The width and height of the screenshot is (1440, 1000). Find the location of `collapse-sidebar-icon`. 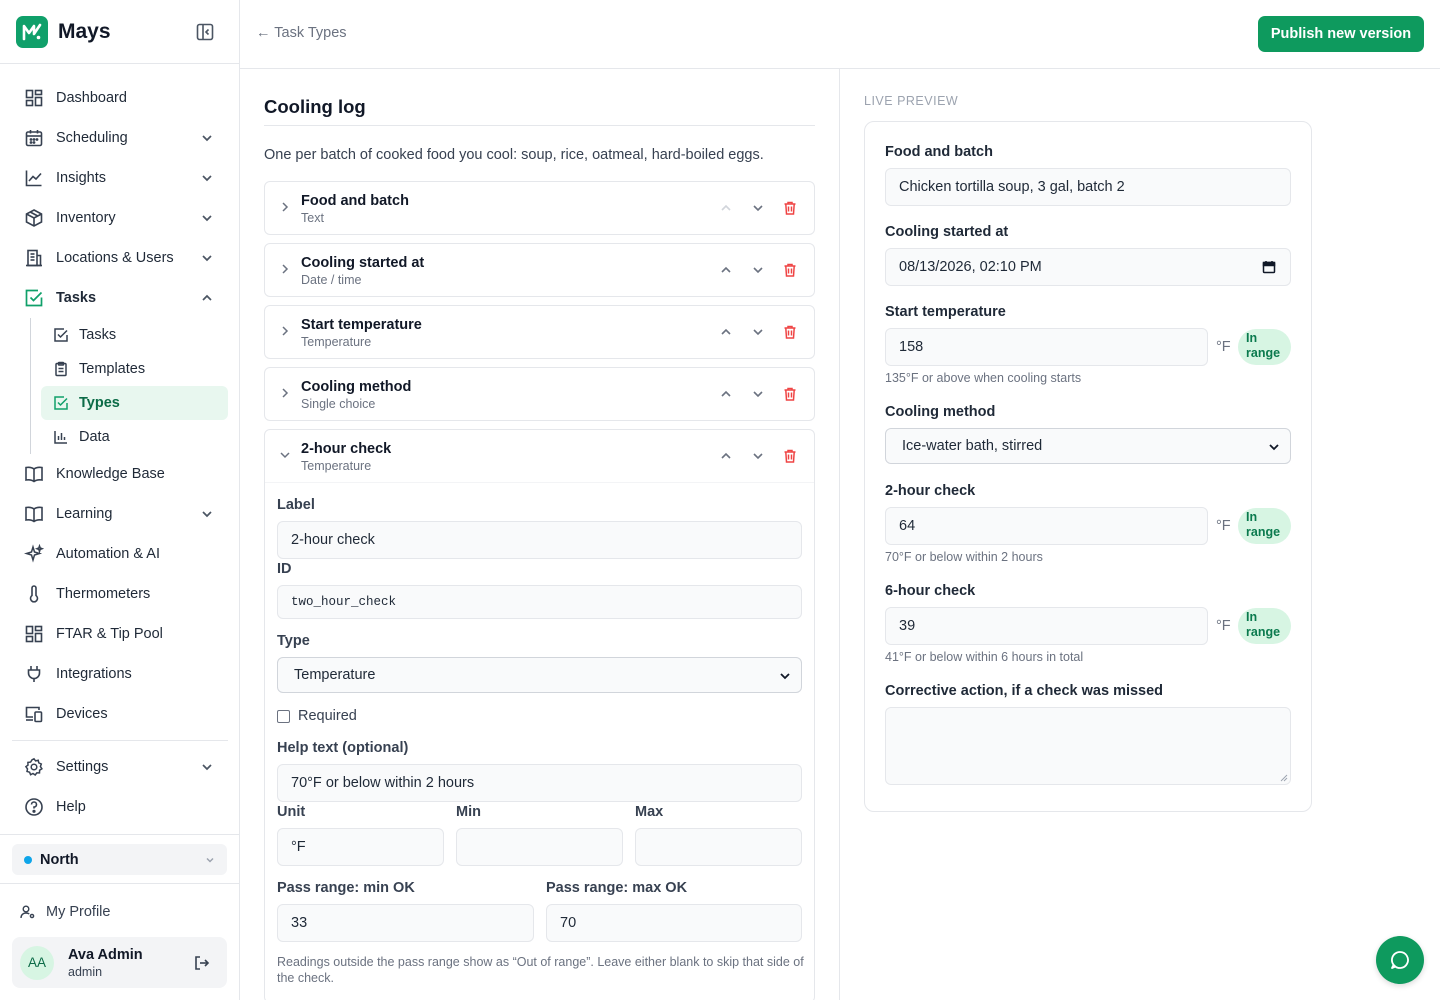

collapse-sidebar-icon is located at coordinates (205, 32).